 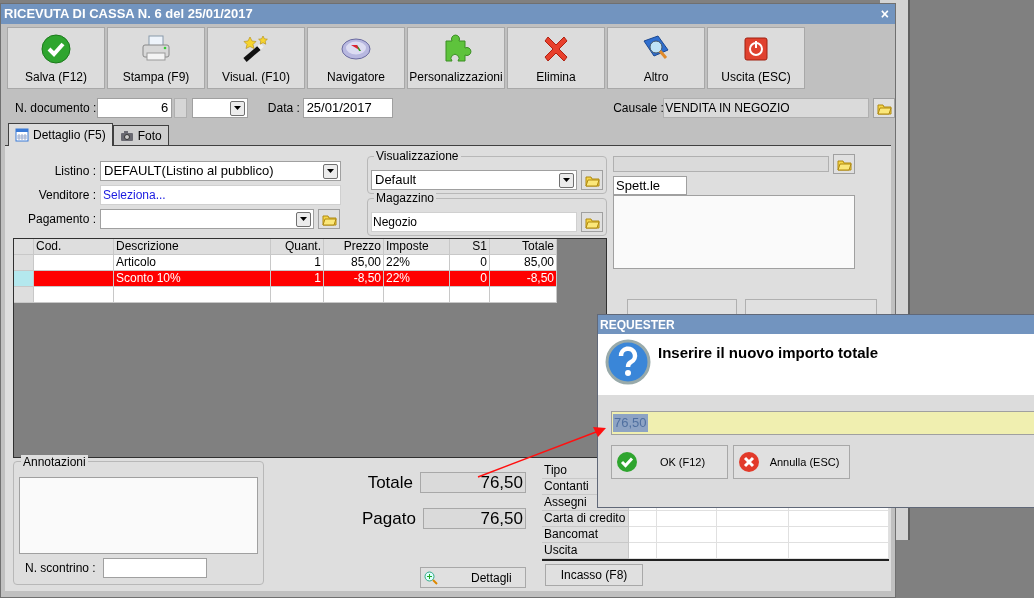 I want to click on dialog-title: REQUESTER, so click(x=637, y=325).